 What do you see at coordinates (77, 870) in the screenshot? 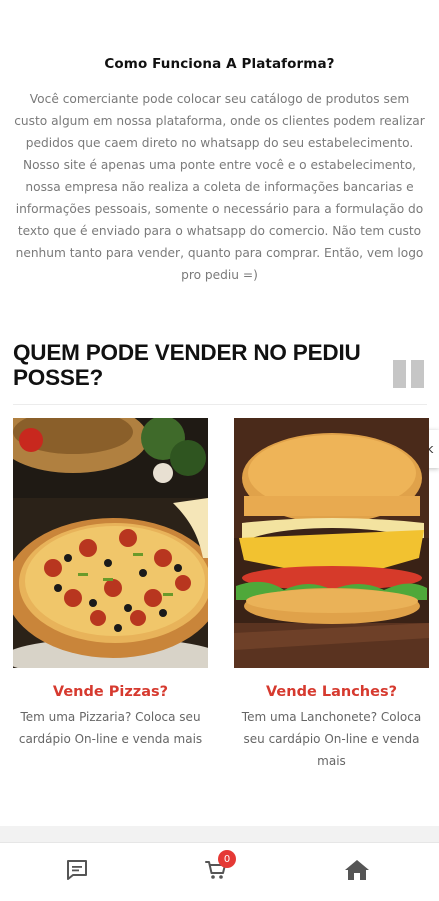
I see `message-icon` at bounding box center [77, 870].